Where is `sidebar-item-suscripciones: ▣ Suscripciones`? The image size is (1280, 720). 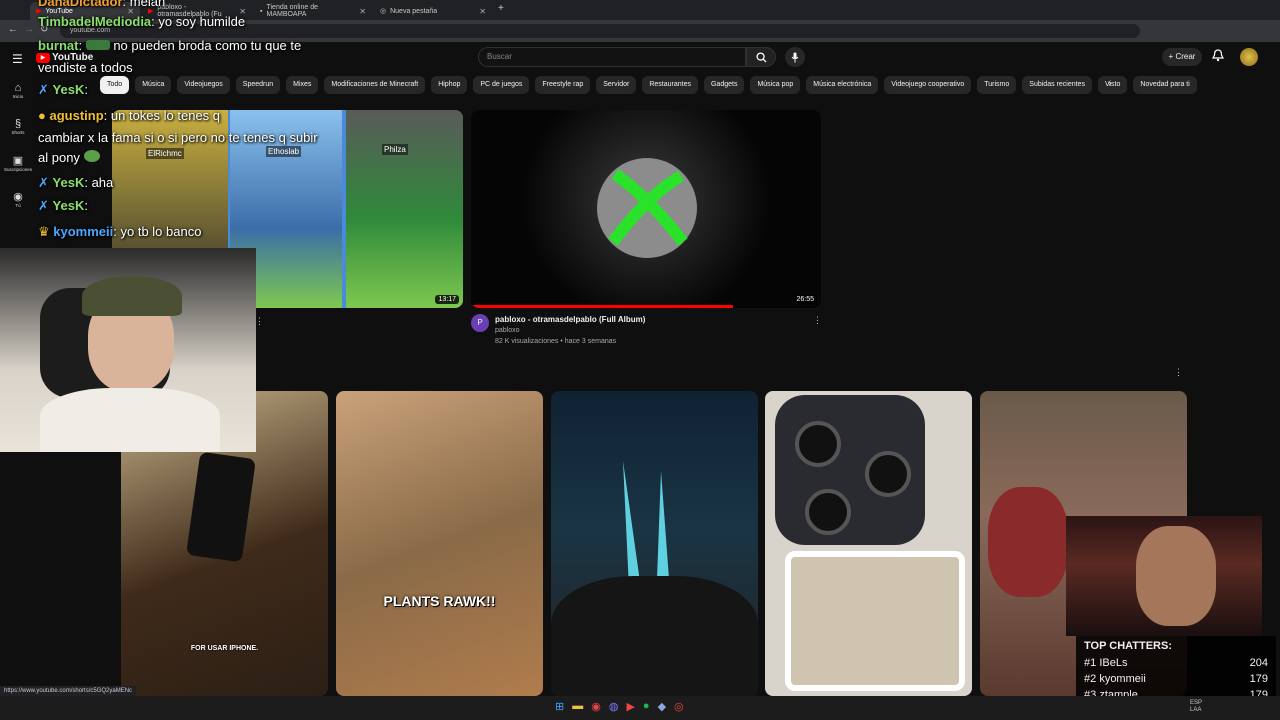 sidebar-item-suscripciones: ▣ Suscripciones is located at coordinates (18, 163).